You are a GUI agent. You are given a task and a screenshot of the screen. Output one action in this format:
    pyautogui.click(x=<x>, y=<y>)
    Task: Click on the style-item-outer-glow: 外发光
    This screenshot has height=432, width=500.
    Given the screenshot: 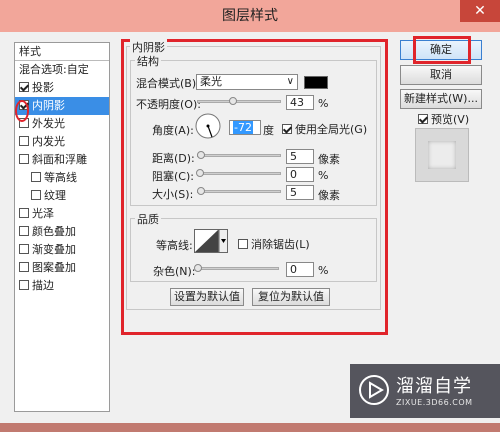 What is the action you would take?
    pyautogui.click(x=62, y=124)
    